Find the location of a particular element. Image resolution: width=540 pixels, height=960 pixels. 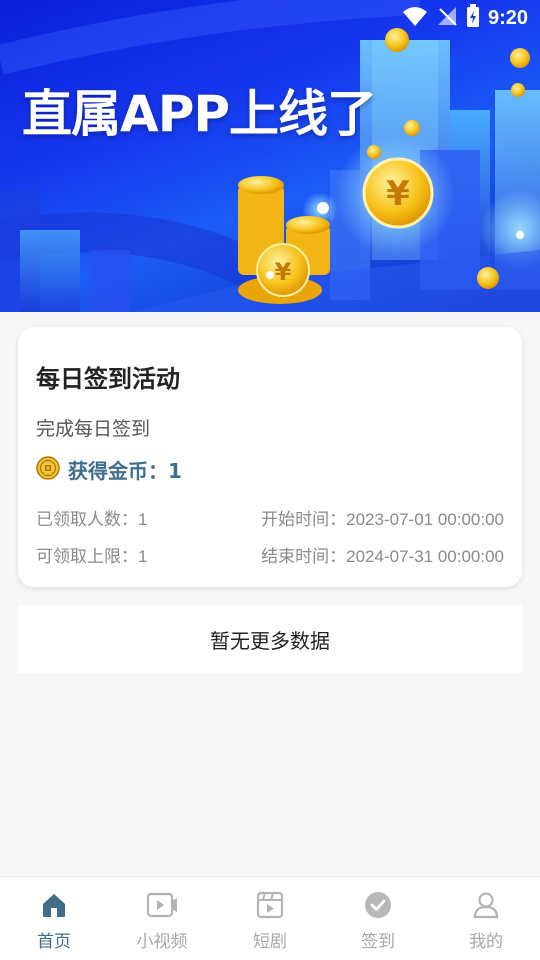

reward-row: 获得金币：1 is located at coordinates (109, 469).